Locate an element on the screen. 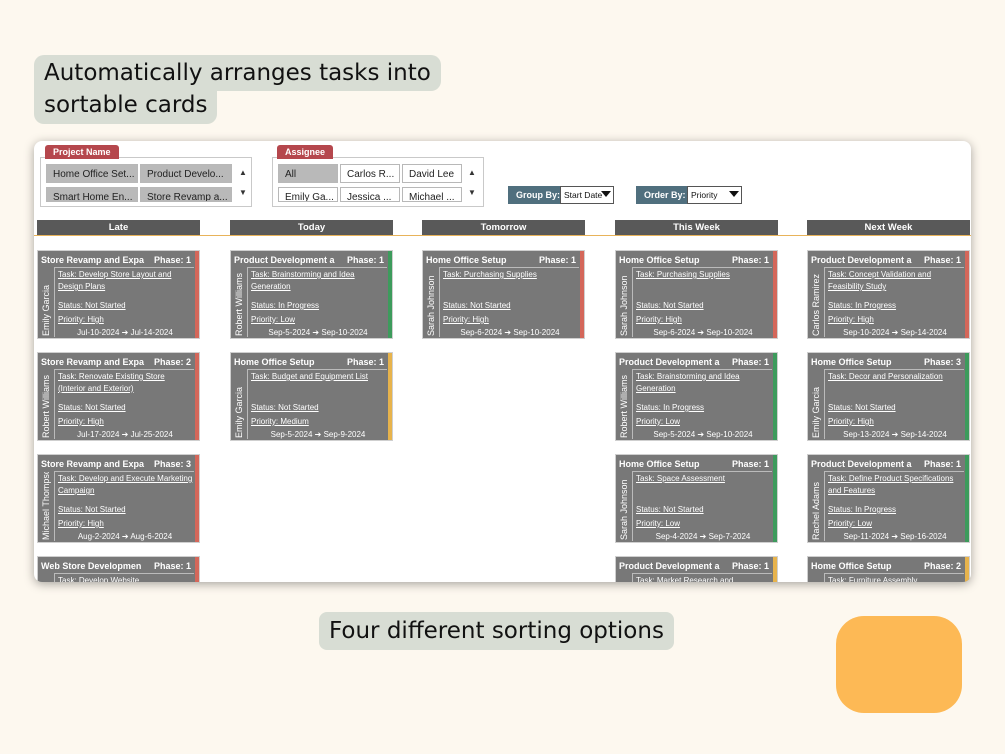 The height and width of the screenshot is (754, 1005). card-date-range: Jul-17-2024 ➔ Jul-25-2024 is located at coordinates (125, 434).